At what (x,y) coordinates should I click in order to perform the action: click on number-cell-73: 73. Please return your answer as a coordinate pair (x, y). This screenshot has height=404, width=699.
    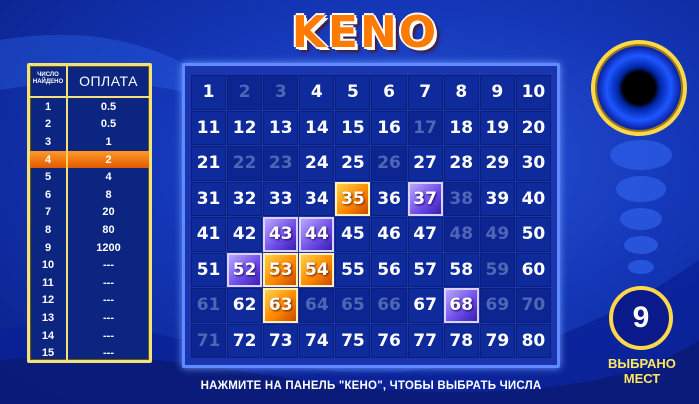
    Looking at the image, I should click on (281, 340).